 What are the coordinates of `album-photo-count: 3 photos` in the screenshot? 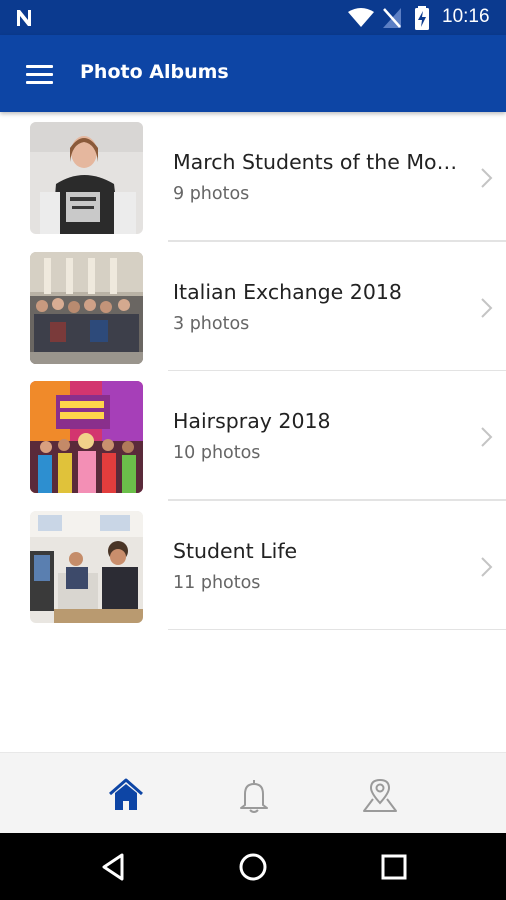 It's located at (211, 323).